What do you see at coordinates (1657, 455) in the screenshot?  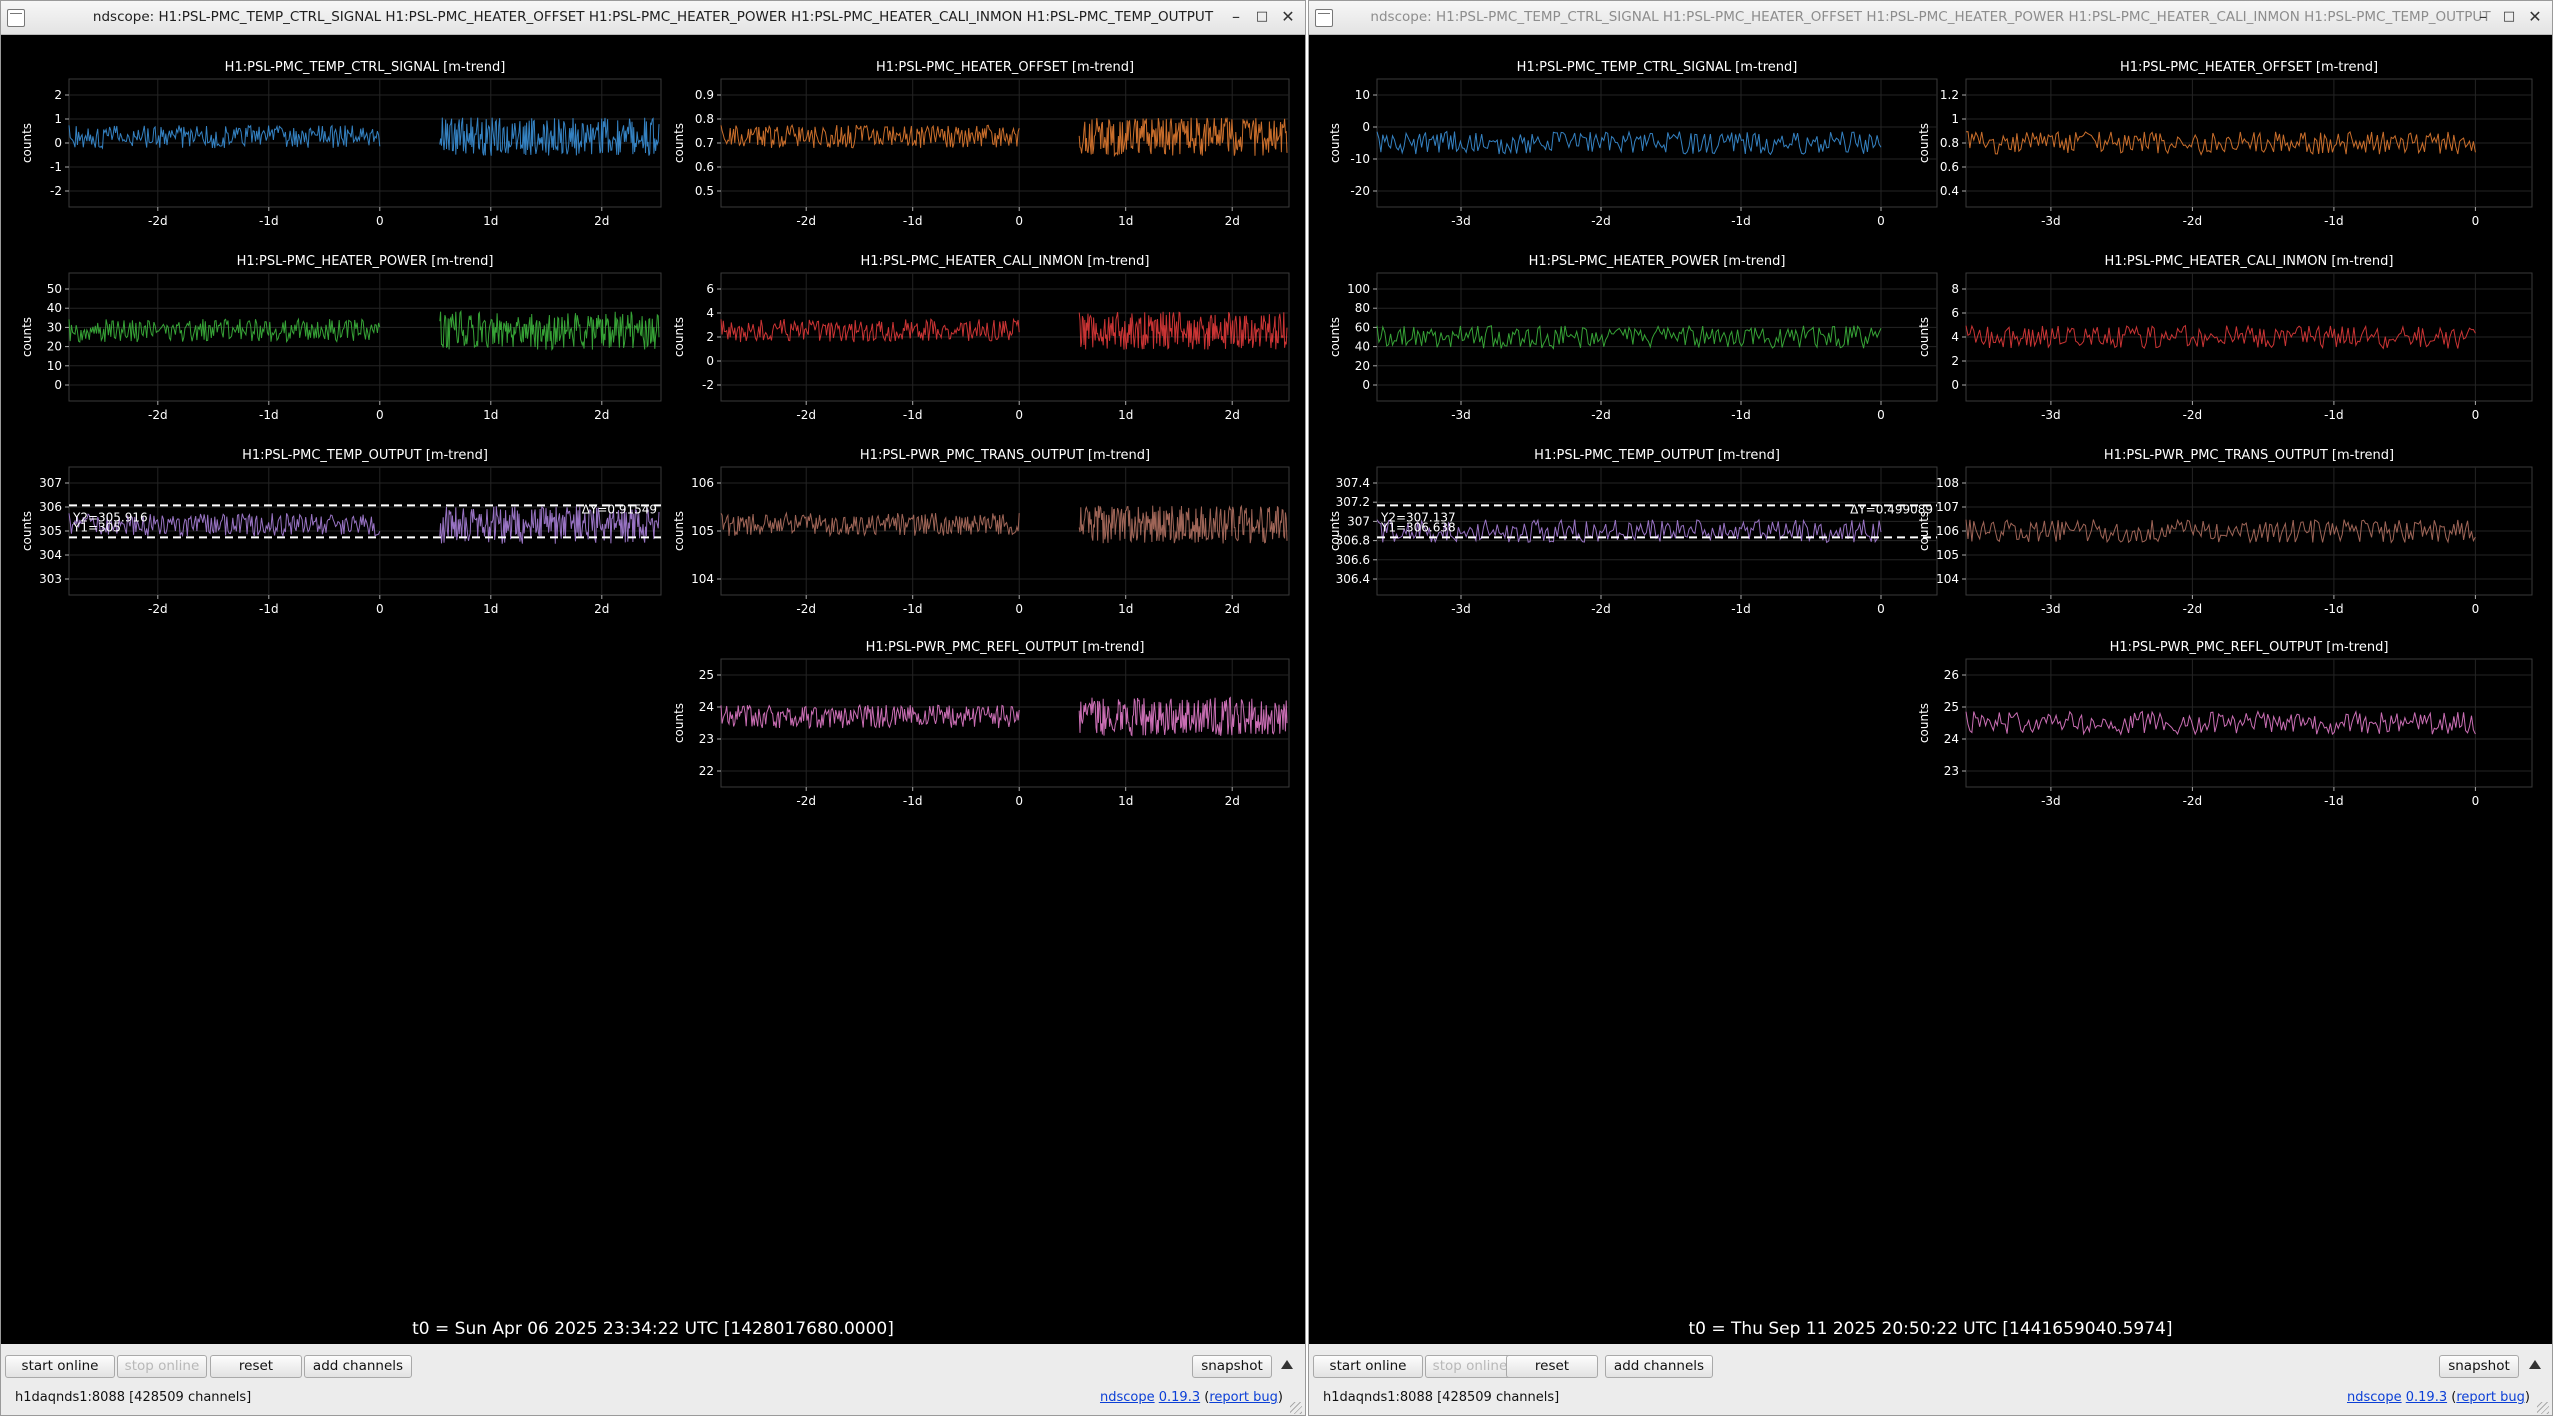 I see `plot-title: H1:PSL-PMC_TEMP_OUTPUT [m-trend]` at bounding box center [1657, 455].